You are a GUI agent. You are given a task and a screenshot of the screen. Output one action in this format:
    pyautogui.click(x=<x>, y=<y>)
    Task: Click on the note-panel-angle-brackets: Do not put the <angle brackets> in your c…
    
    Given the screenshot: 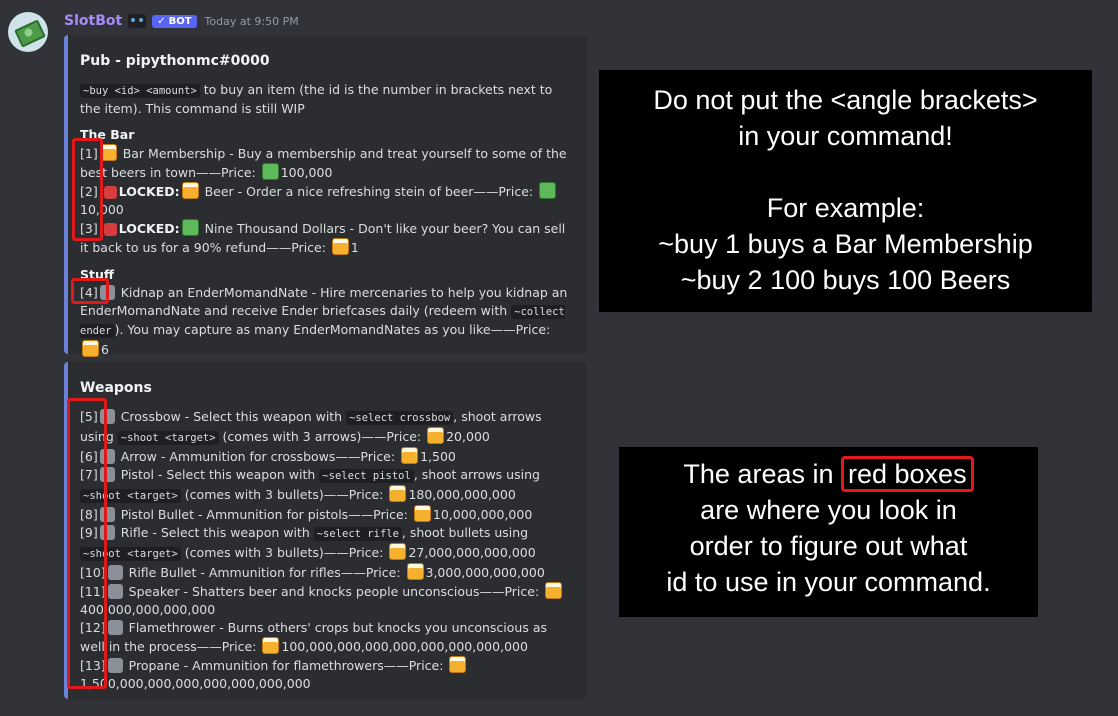 What is the action you would take?
    pyautogui.click(x=845, y=191)
    